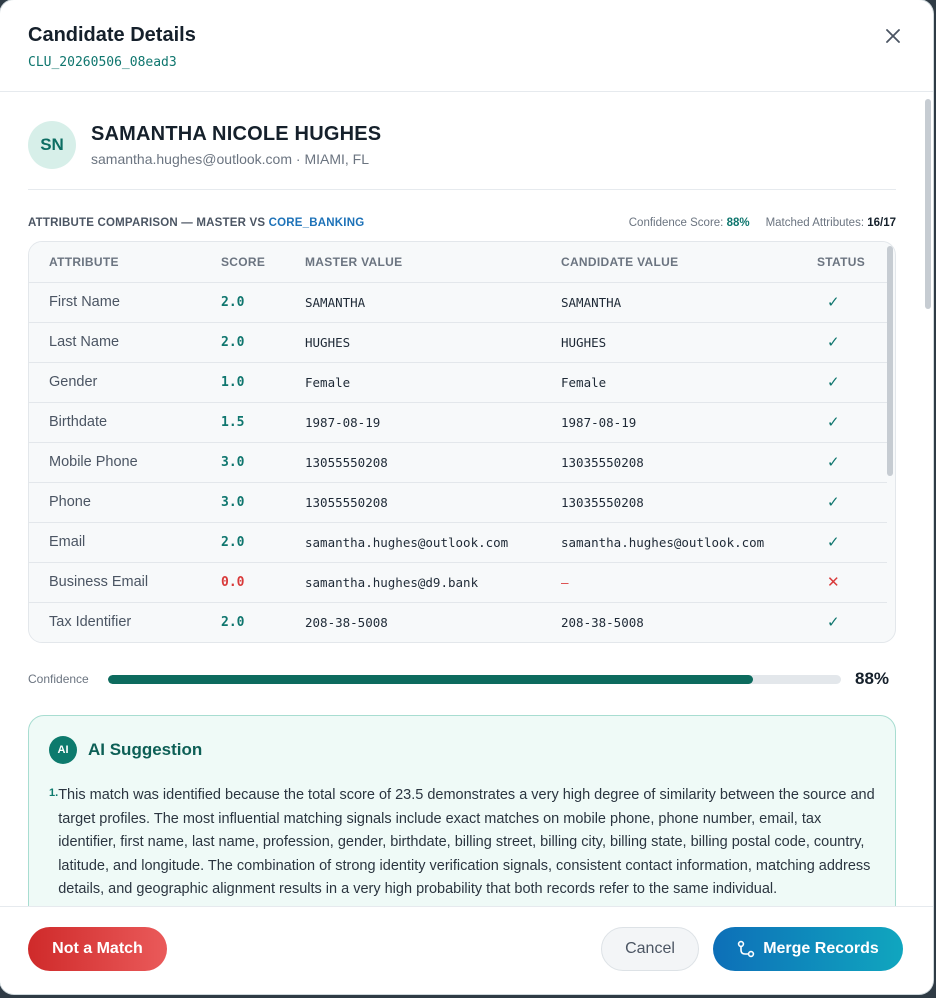 This screenshot has width=936, height=998. I want to click on matched-attributes-label: Matched Attributes:, so click(816, 223).